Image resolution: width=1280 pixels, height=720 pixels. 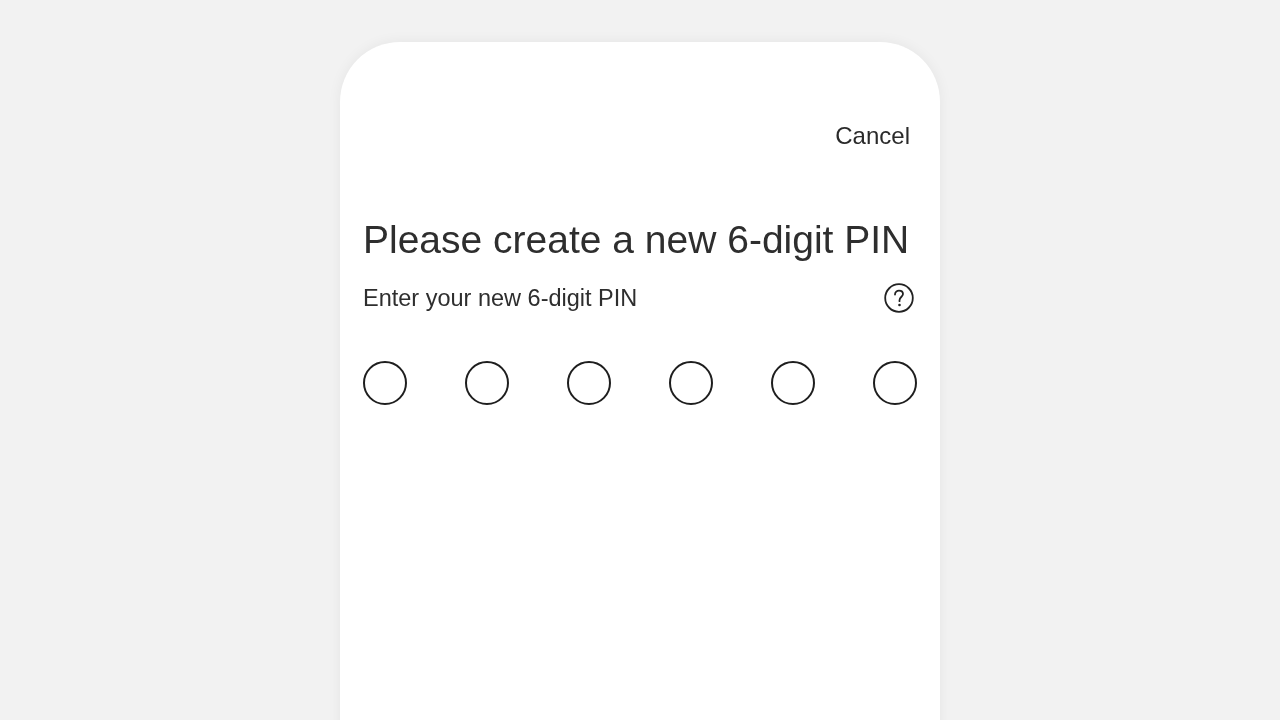 What do you see at coordinates (899, 298) in the screenshot?
I see `help-icon` at bounding box center [899, 298].